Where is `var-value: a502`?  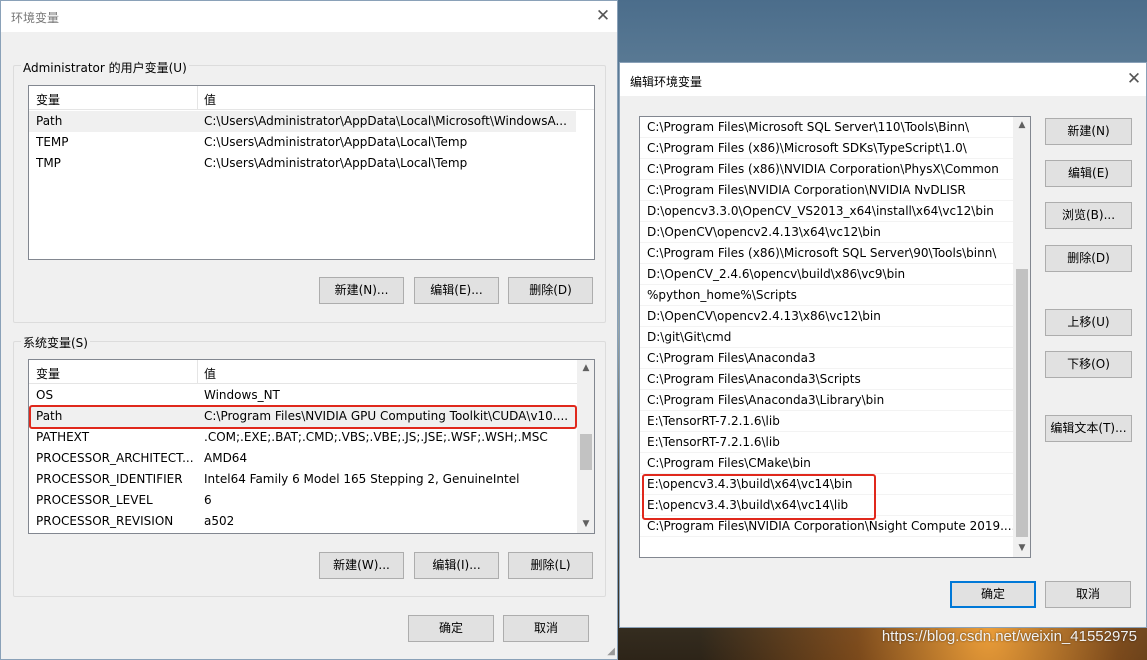
var-value: a502 is located at coordinates (219, 521).